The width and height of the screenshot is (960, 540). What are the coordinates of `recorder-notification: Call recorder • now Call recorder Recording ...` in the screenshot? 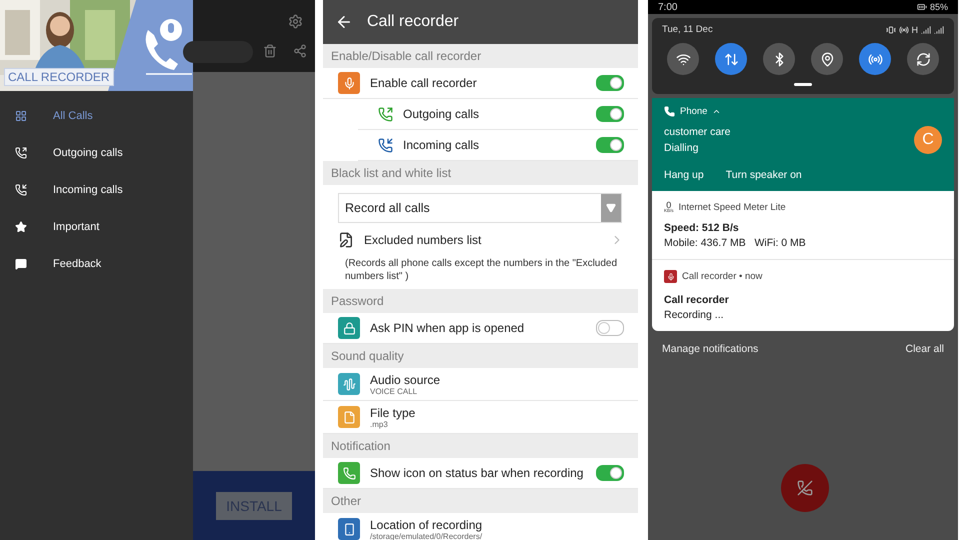 It's located at (803, 296).